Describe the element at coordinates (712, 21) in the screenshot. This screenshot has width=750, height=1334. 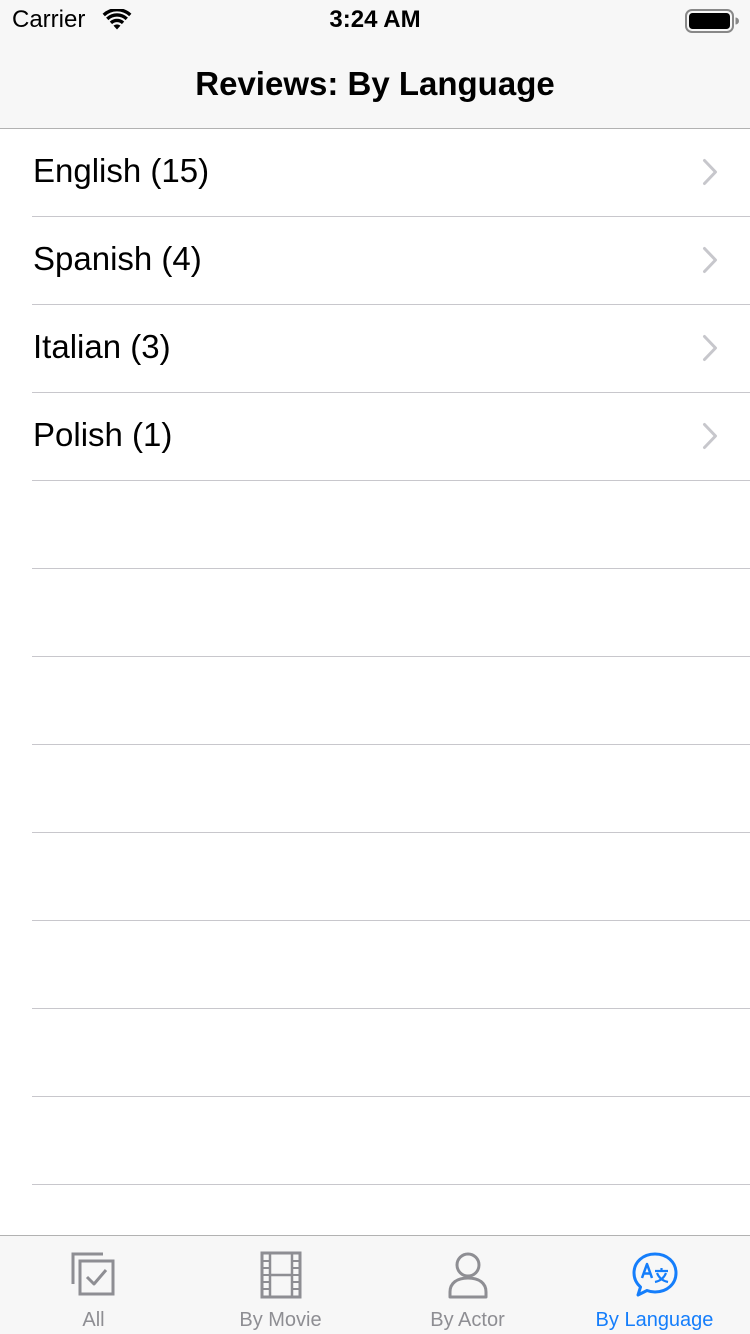
I see `battery-icon` at that location.